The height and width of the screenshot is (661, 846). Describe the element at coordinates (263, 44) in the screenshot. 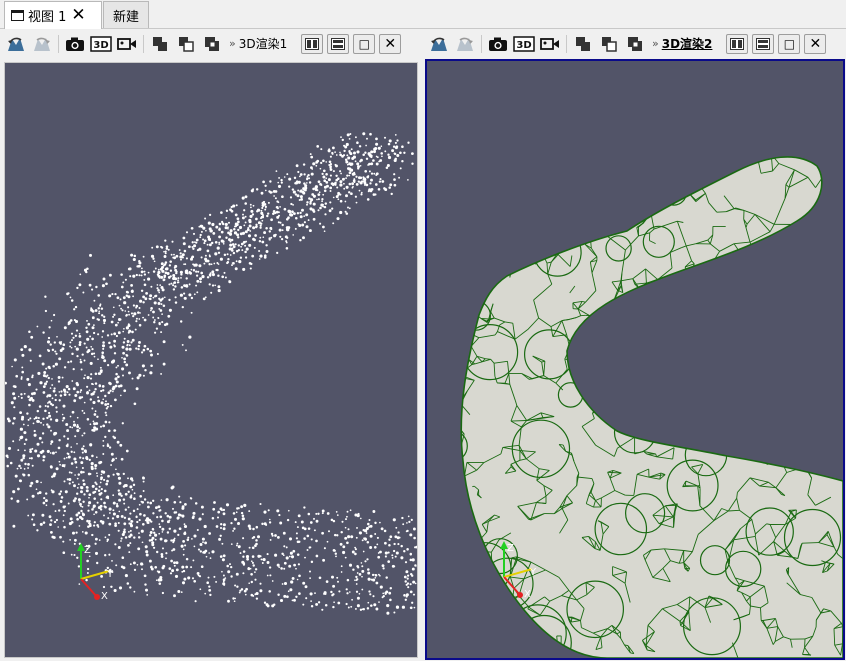

I see `view-title: 3D渲染1` at that location.